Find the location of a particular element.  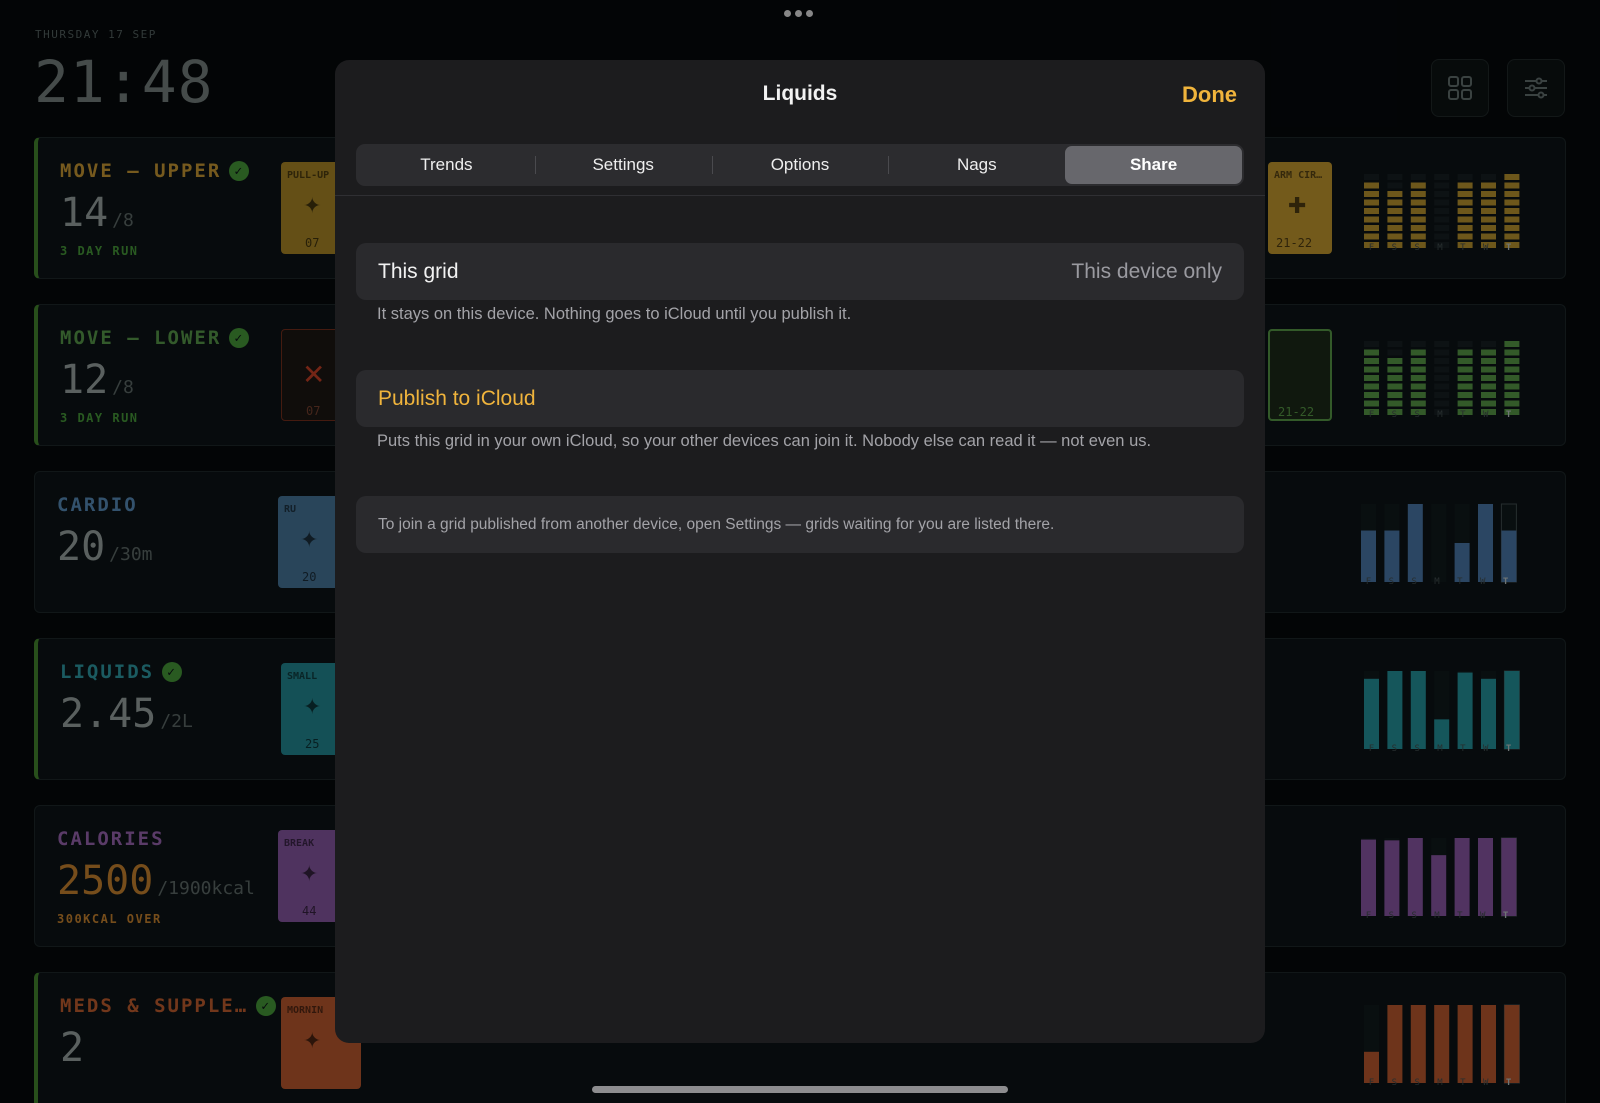

tab-trends: Trends is located at coordinates (446, 165).